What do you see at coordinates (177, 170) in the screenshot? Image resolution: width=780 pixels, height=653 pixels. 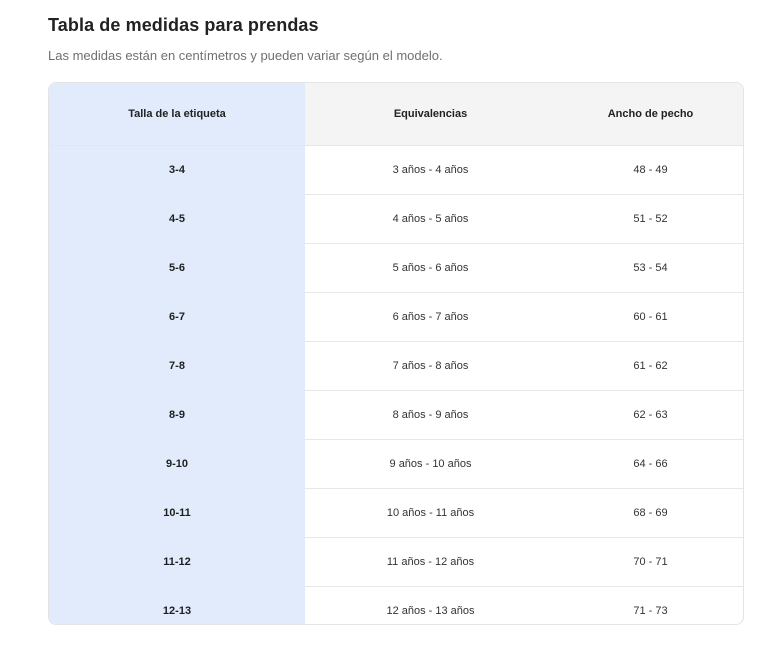 I see `size-label-cell: 3-4` at bounding box center [177, 170].